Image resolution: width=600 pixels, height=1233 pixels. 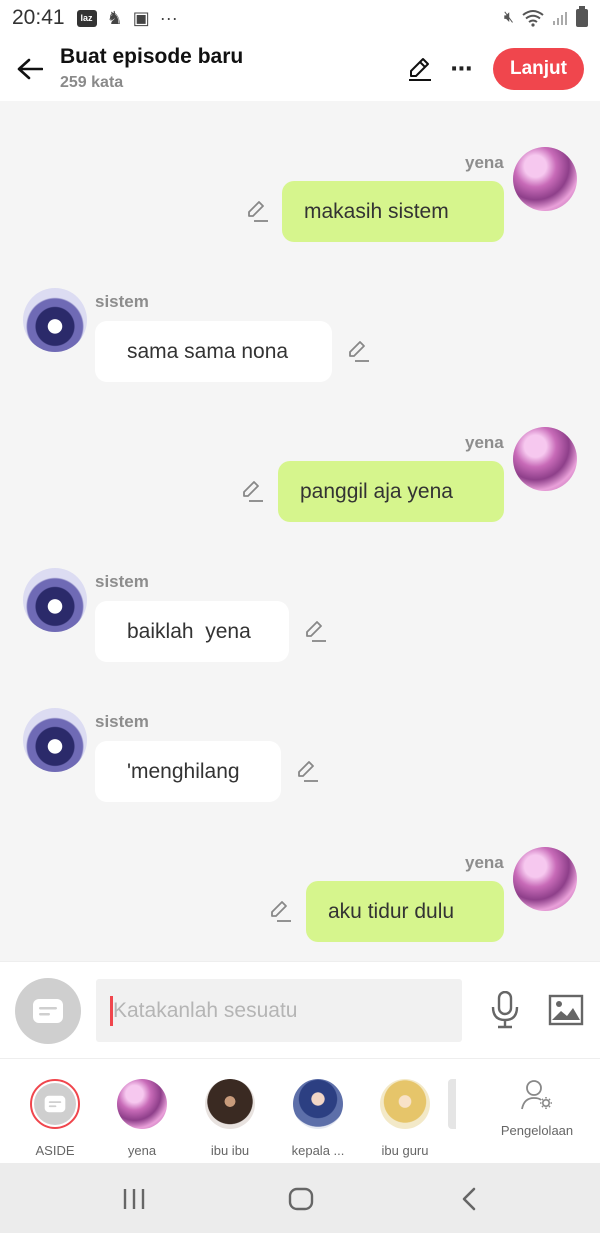 I want to click on page-title: Buat episode baru, so click(x=152, y=56).